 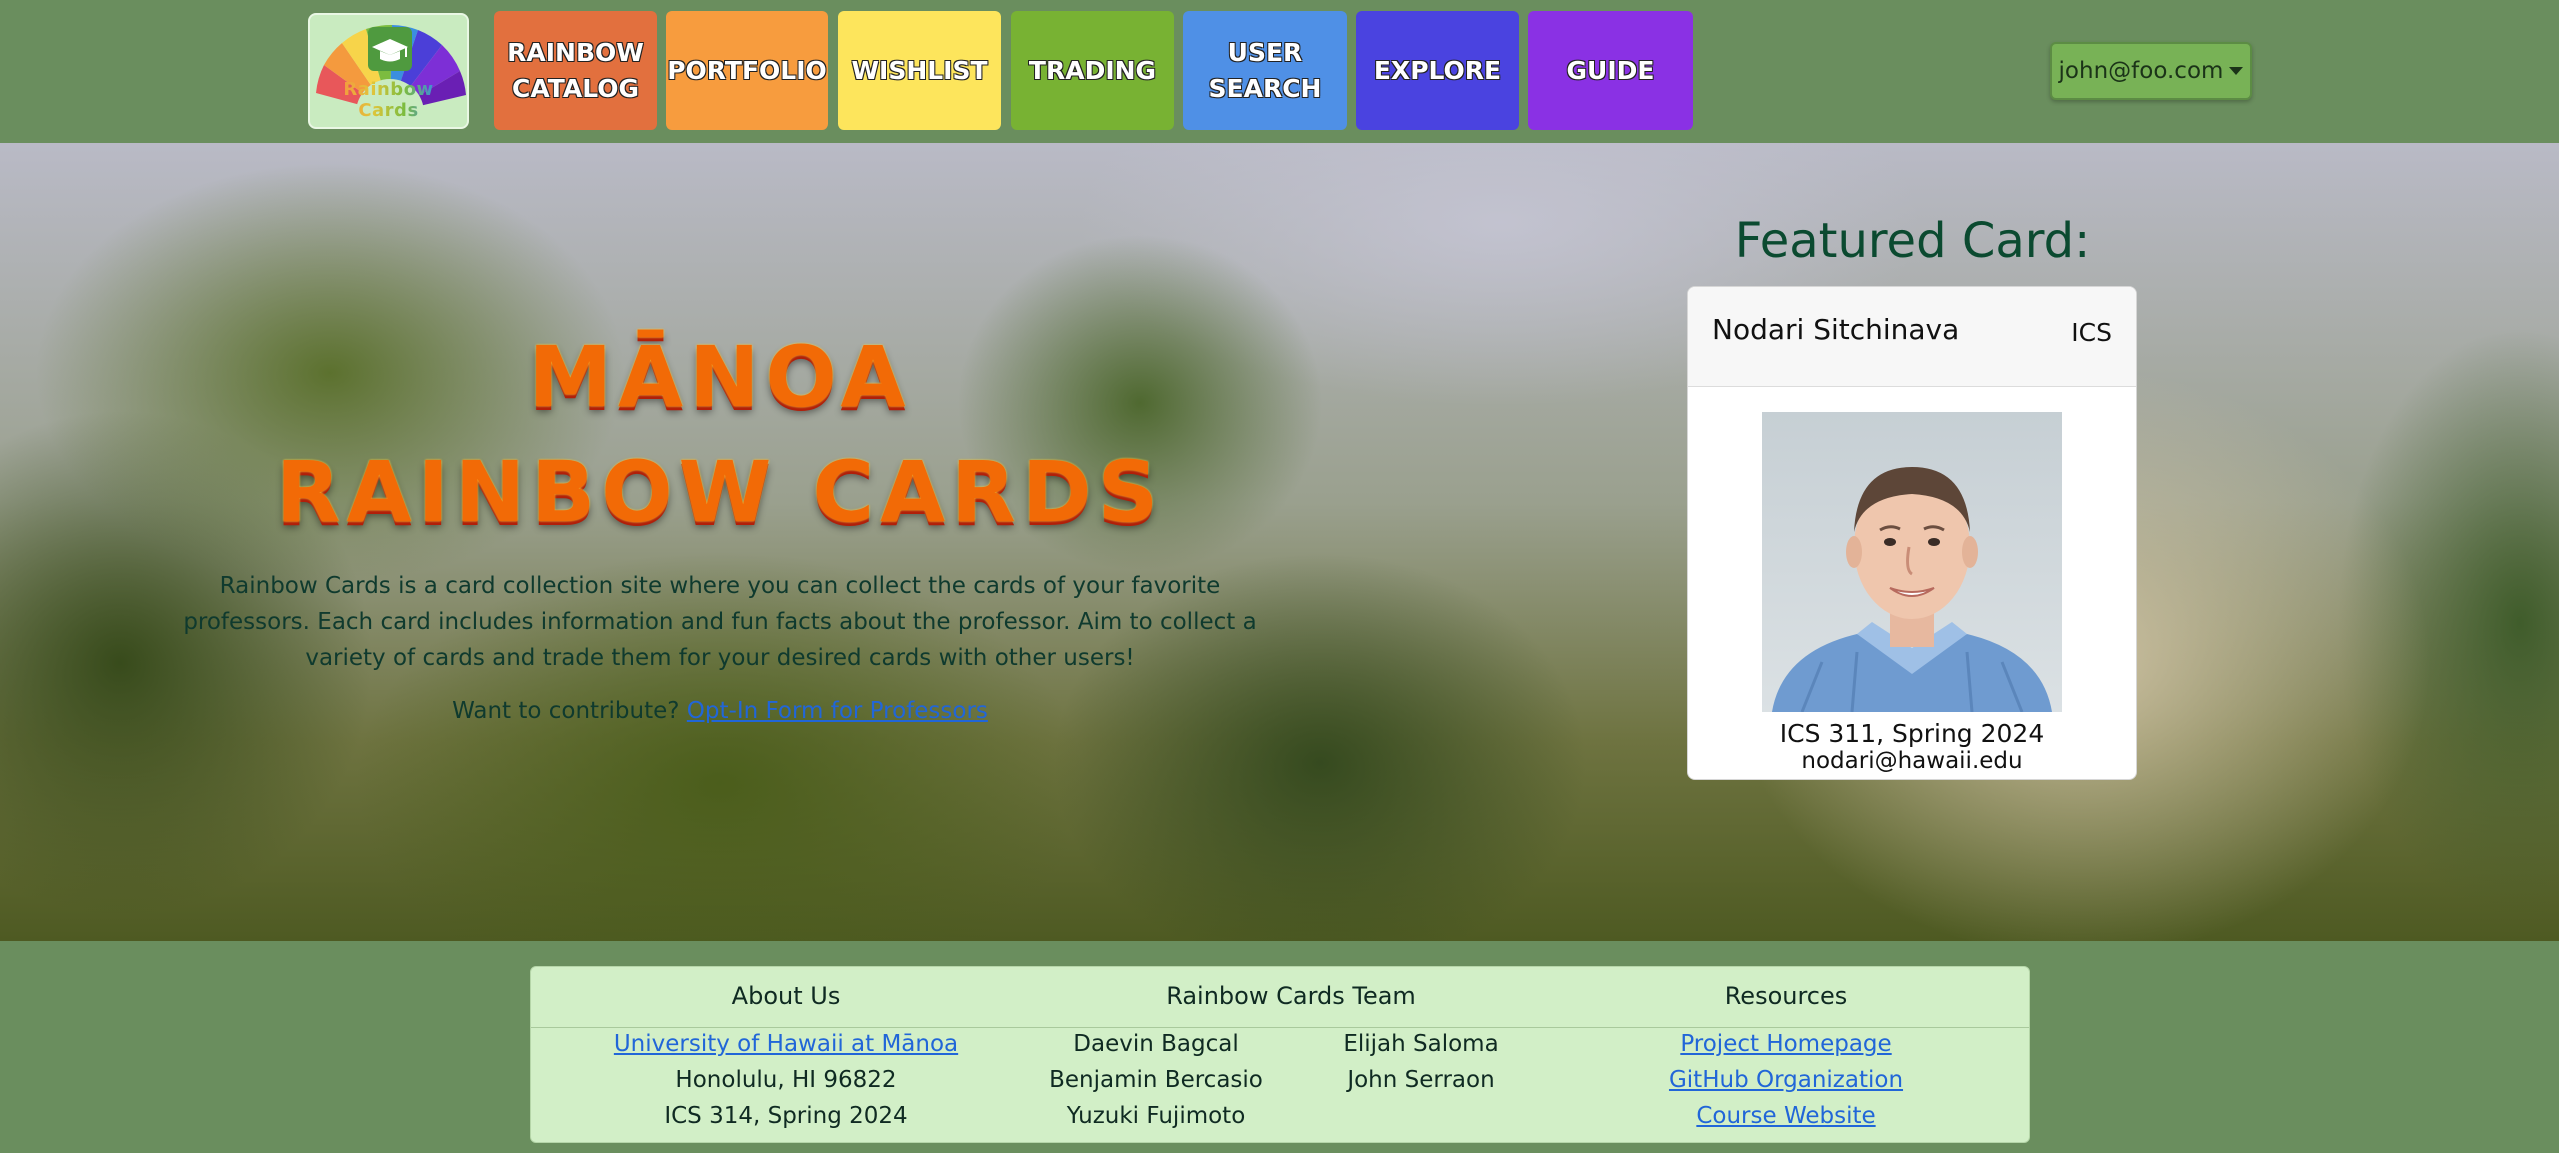 What do you see at coordinates (1786, 996) in the screenshot?
I see `footer-resources-heading: Resources` at bounding box center [1786, 996].